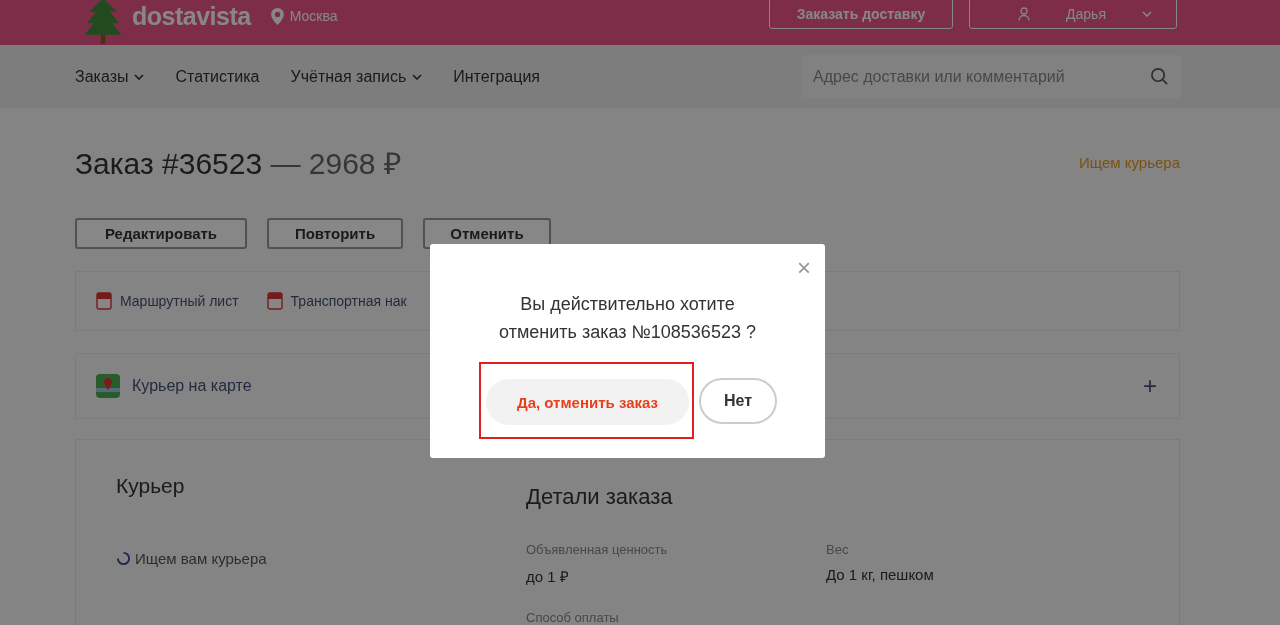 This screenshot has height=625, width=1280. What do you see at coordinates (335, 233) in the screenshot?
I see `action-button: Повторить` at bounding box center [335, 233].